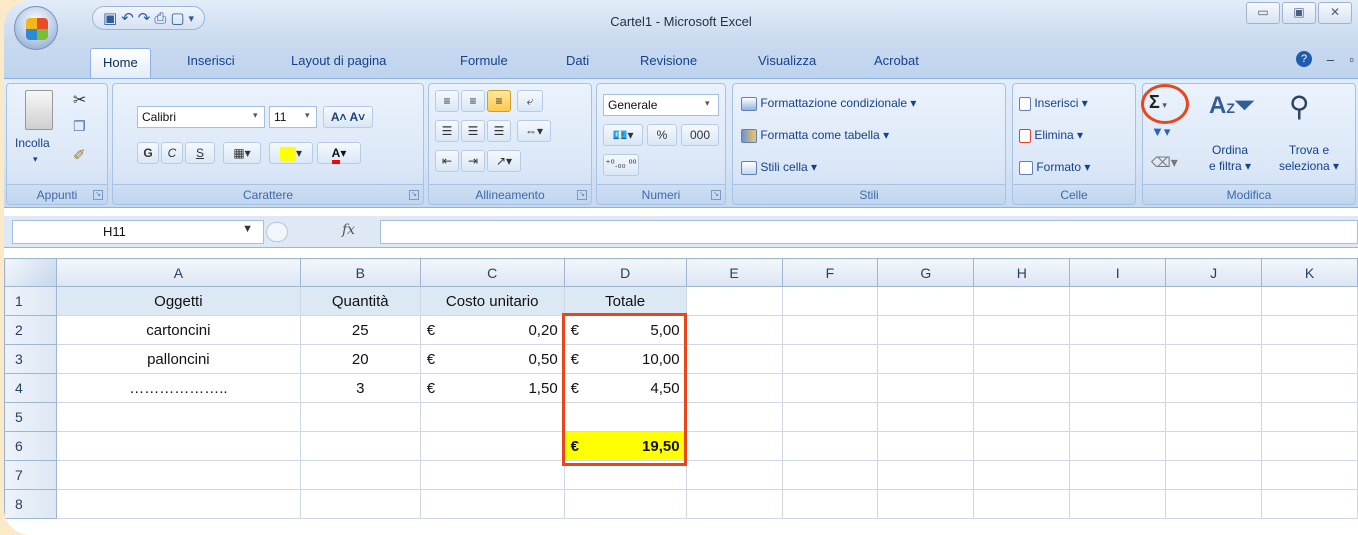  What do you see at coordinates (473, 131) in the screenshot?
I see `align-center-icon: ☰` at bounding box center [473, 131].